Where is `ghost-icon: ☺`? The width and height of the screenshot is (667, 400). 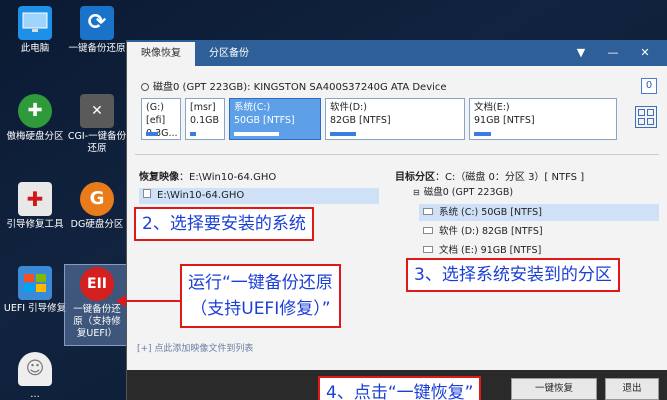 ghost-icon: ☺ is located at coordinates (35, 369).